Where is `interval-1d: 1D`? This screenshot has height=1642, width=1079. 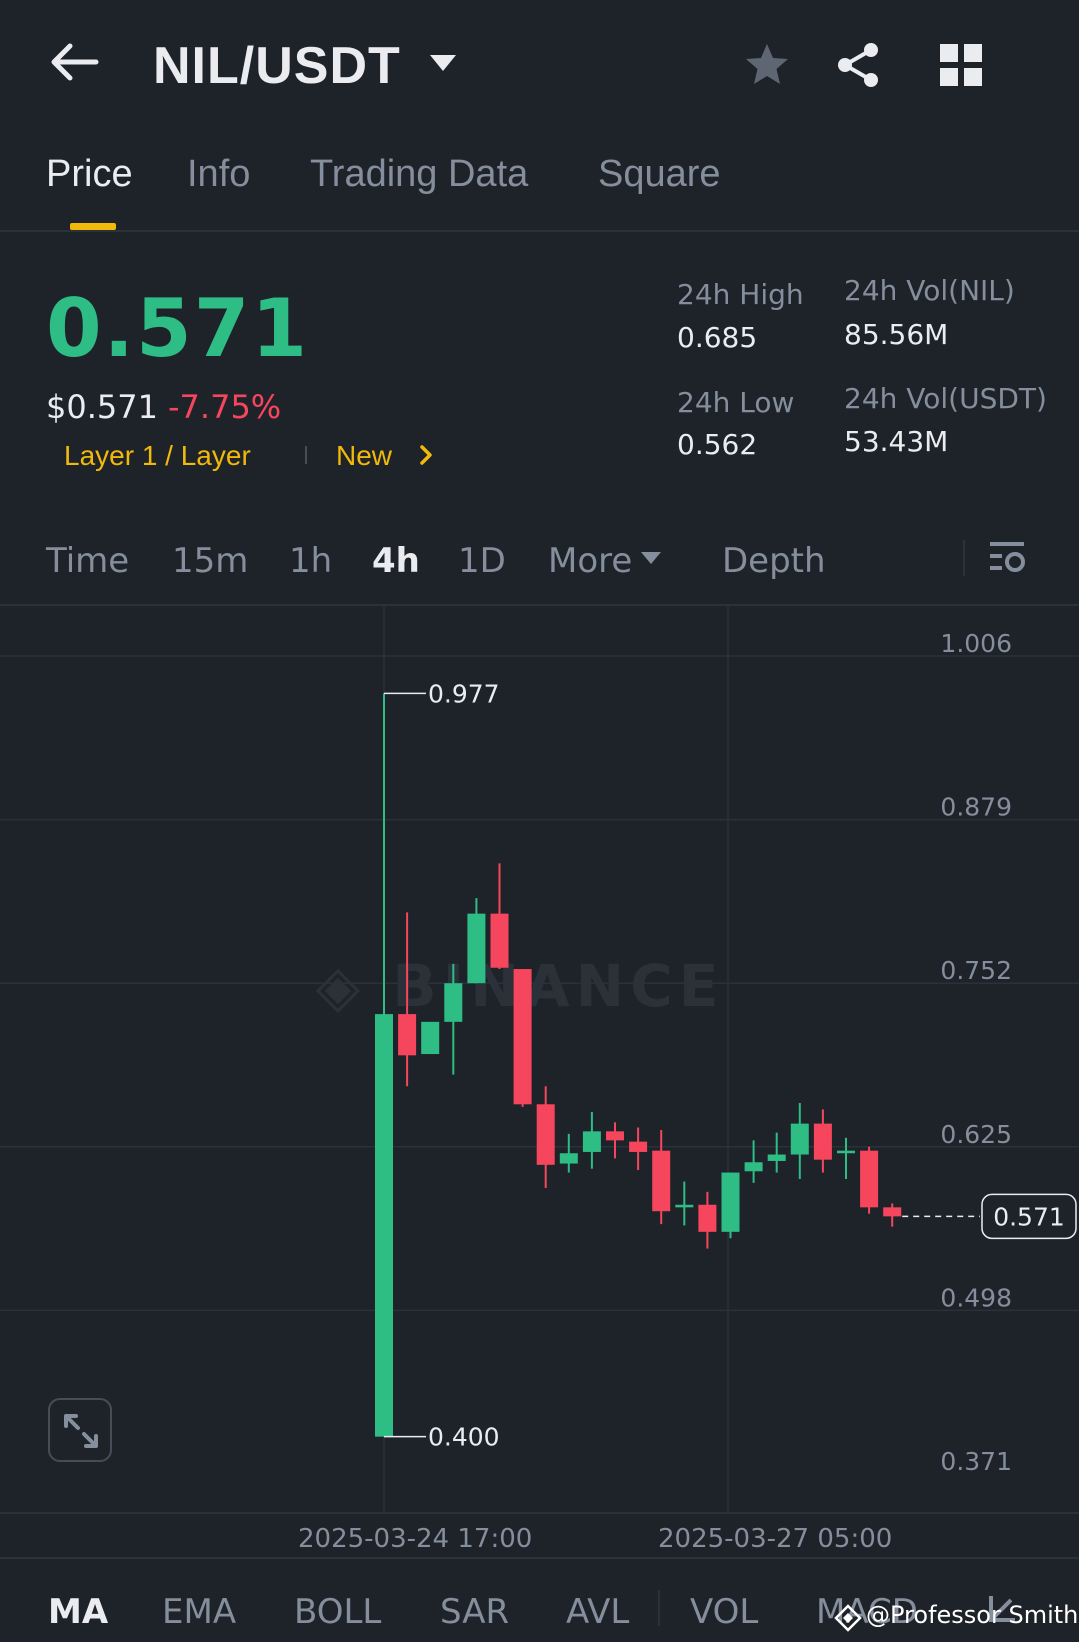
interval-1d: 1D is located at coordinates (482, 561).